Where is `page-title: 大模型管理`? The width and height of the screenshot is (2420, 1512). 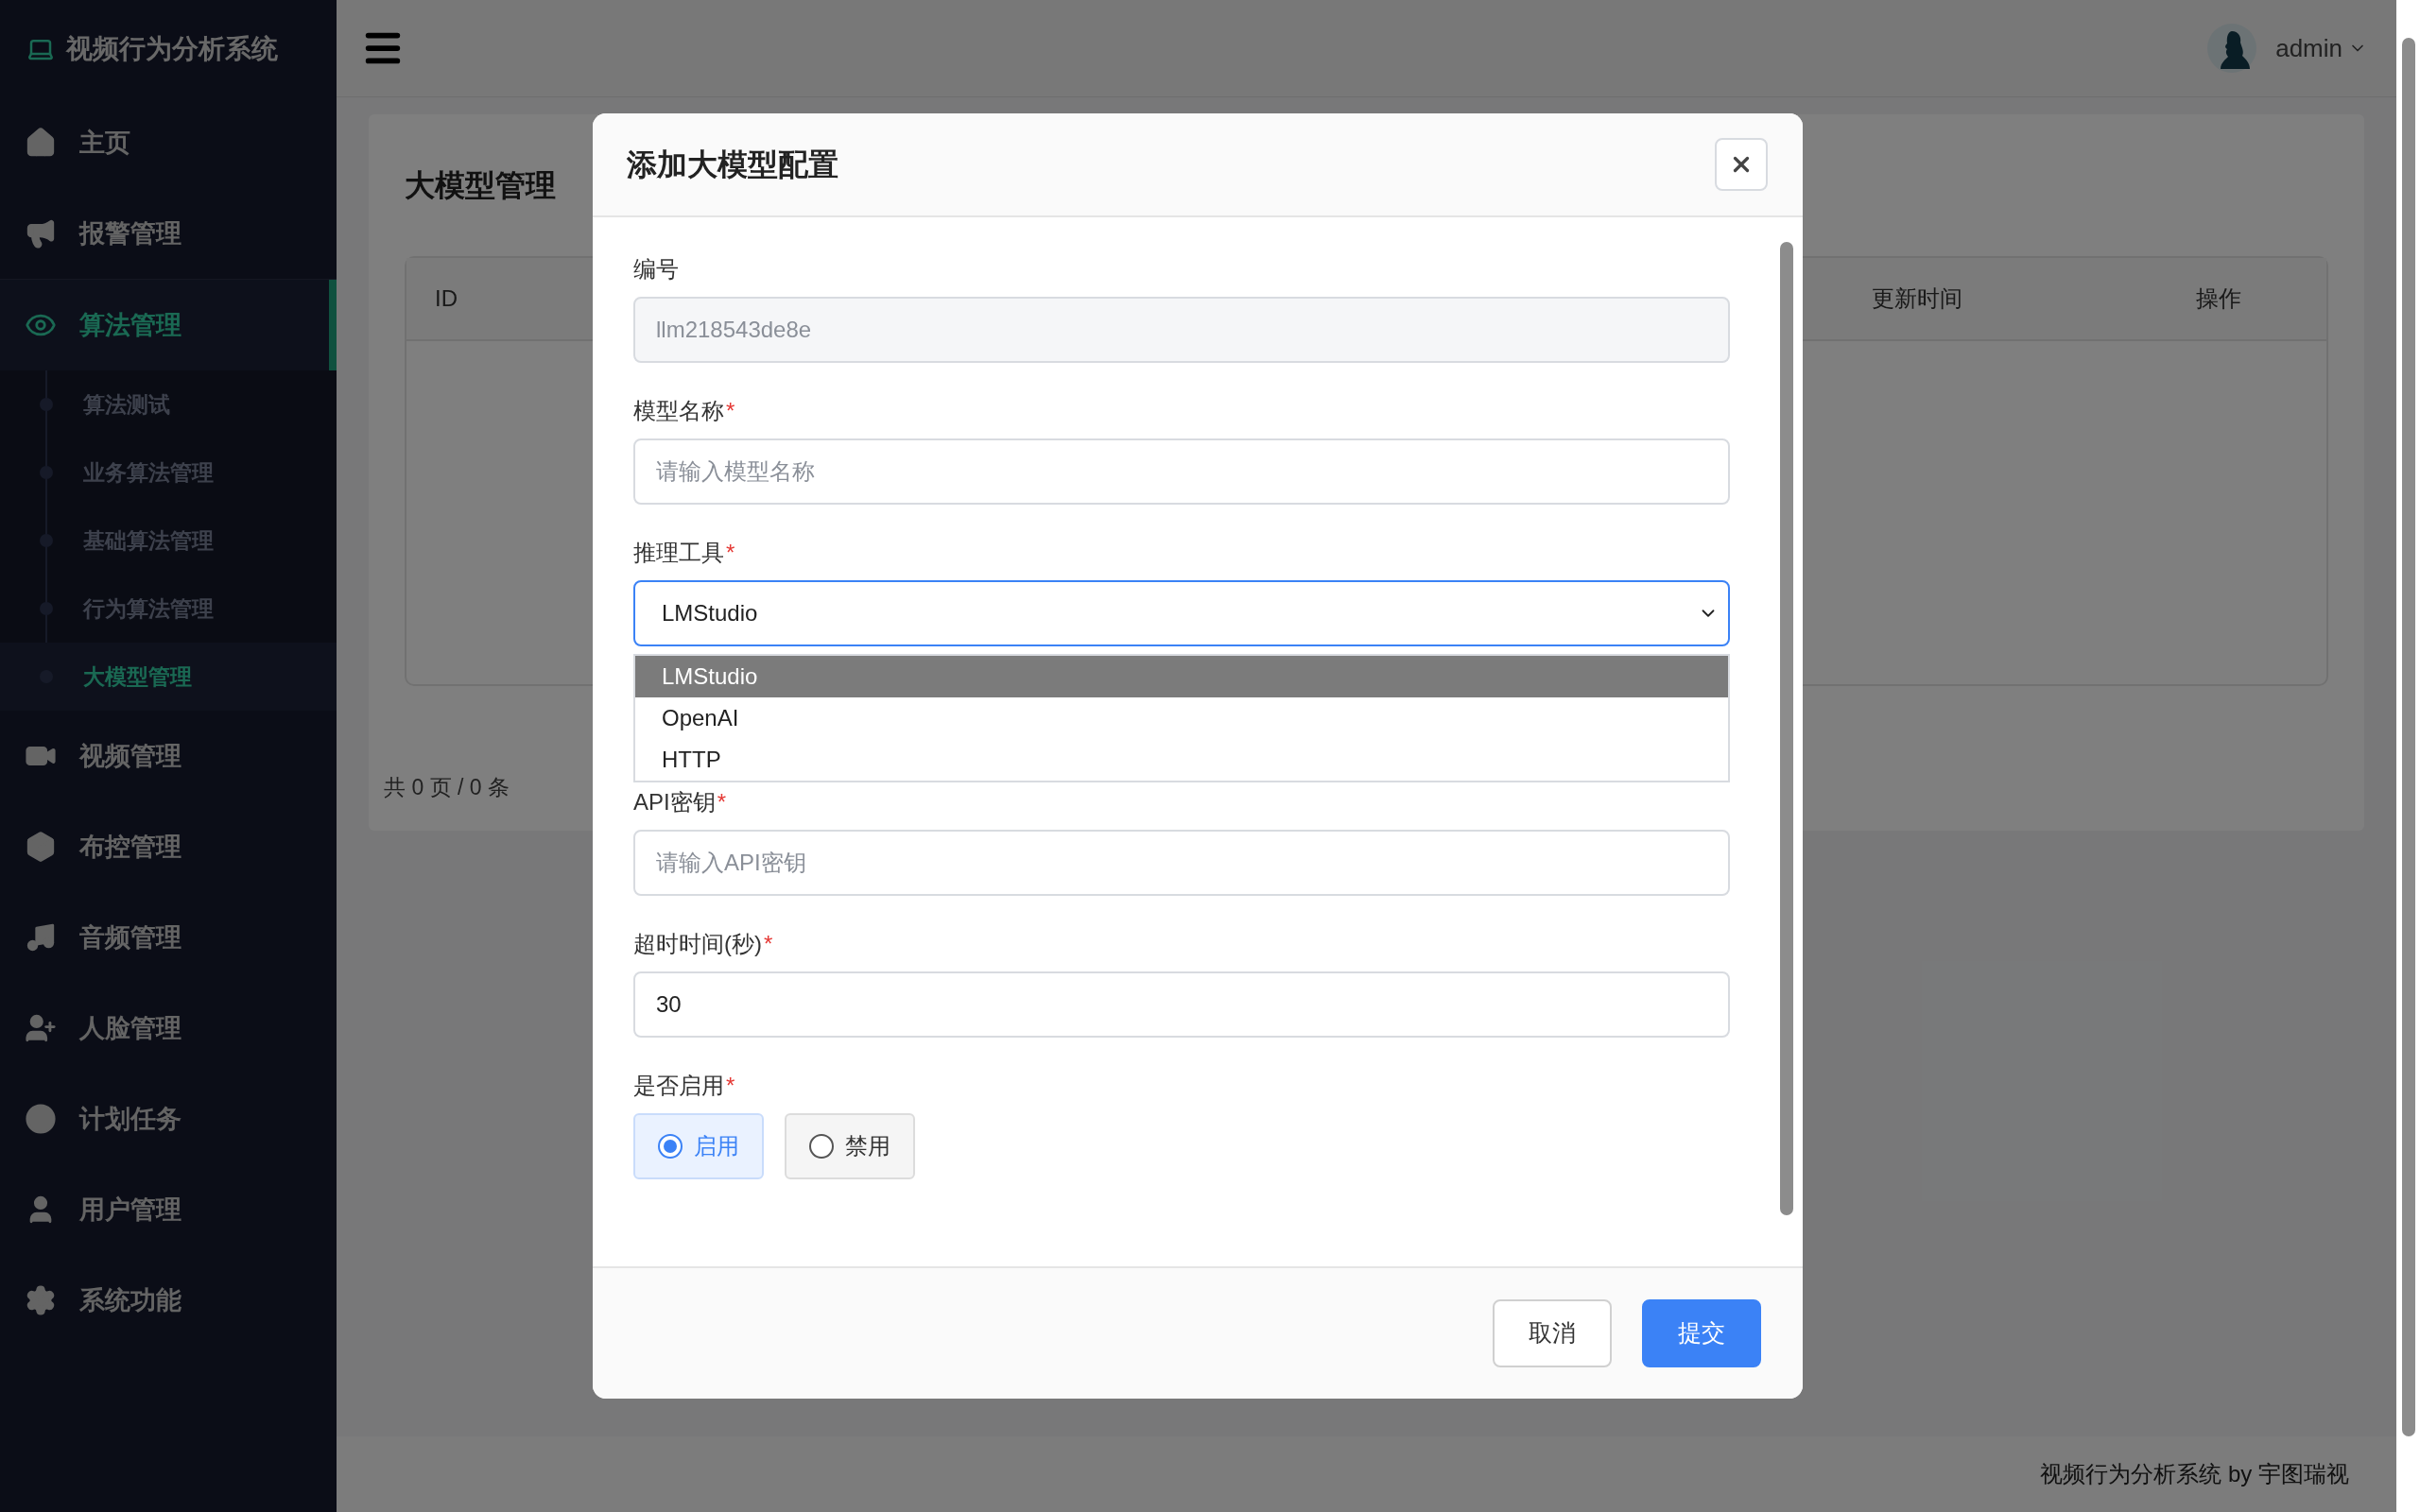
page-title: 大模型管理 is located at coordinates (480, 185).